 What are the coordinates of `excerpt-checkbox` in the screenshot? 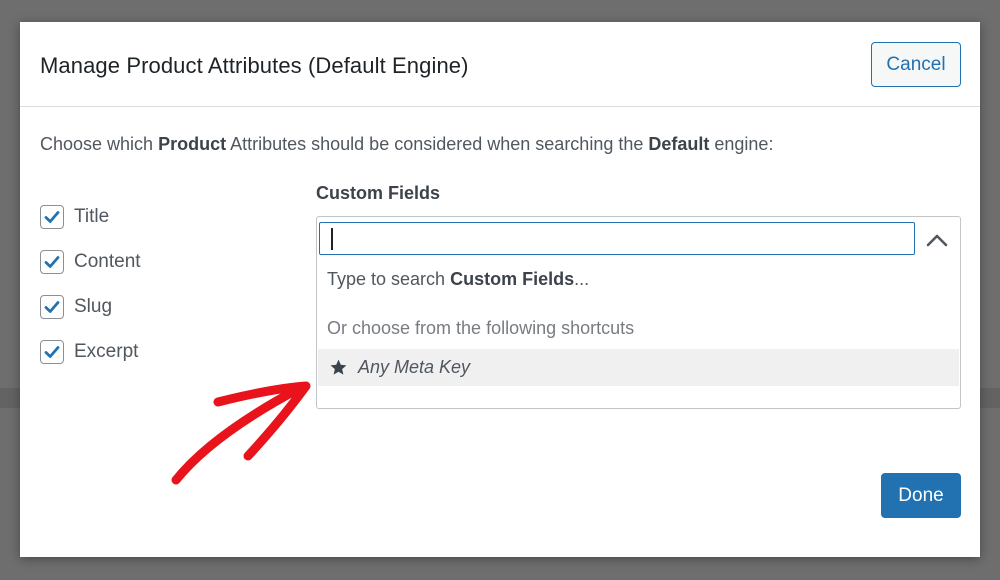 It's located at (52, 351).